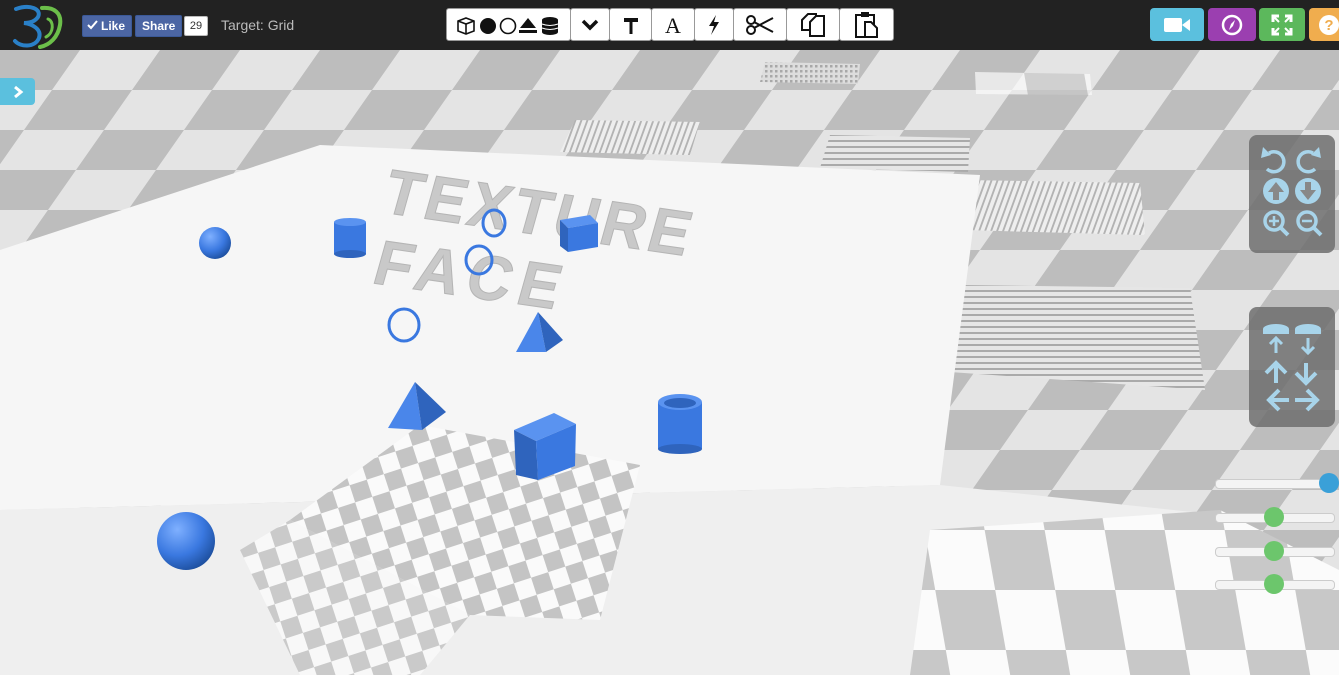 Image resolution: width=1339 pixels, height=675 pixels. I want to click on scissors-icon, so click(760, 24).